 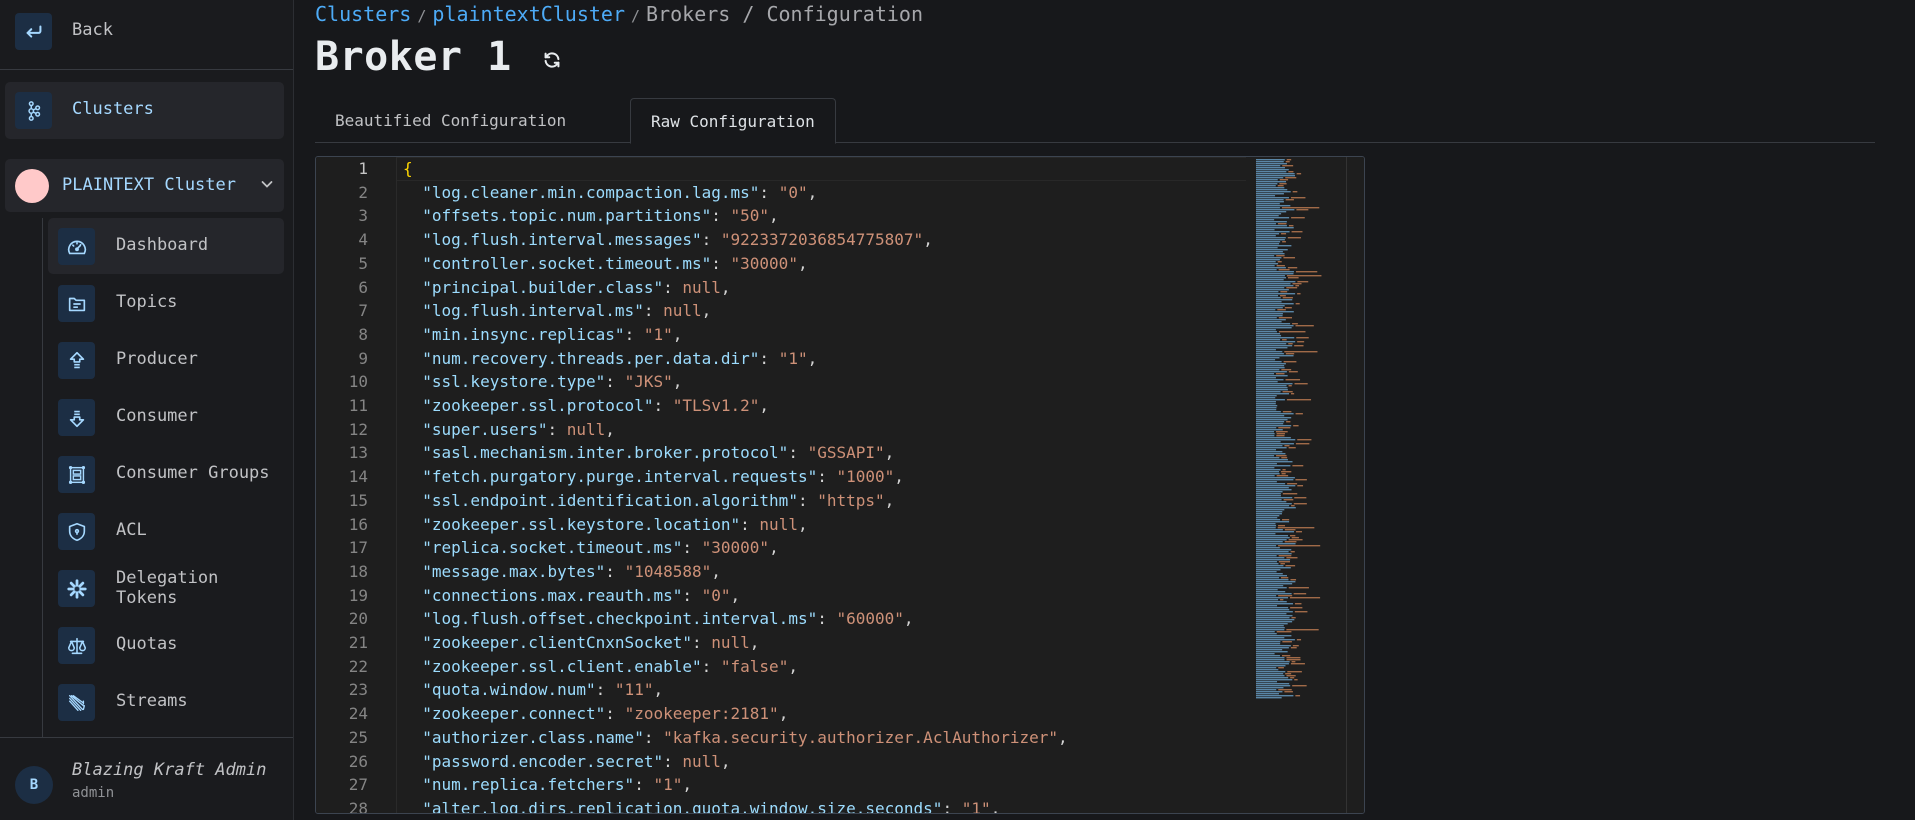 I want to click on line-number: 26, so click(x=358, y=761).